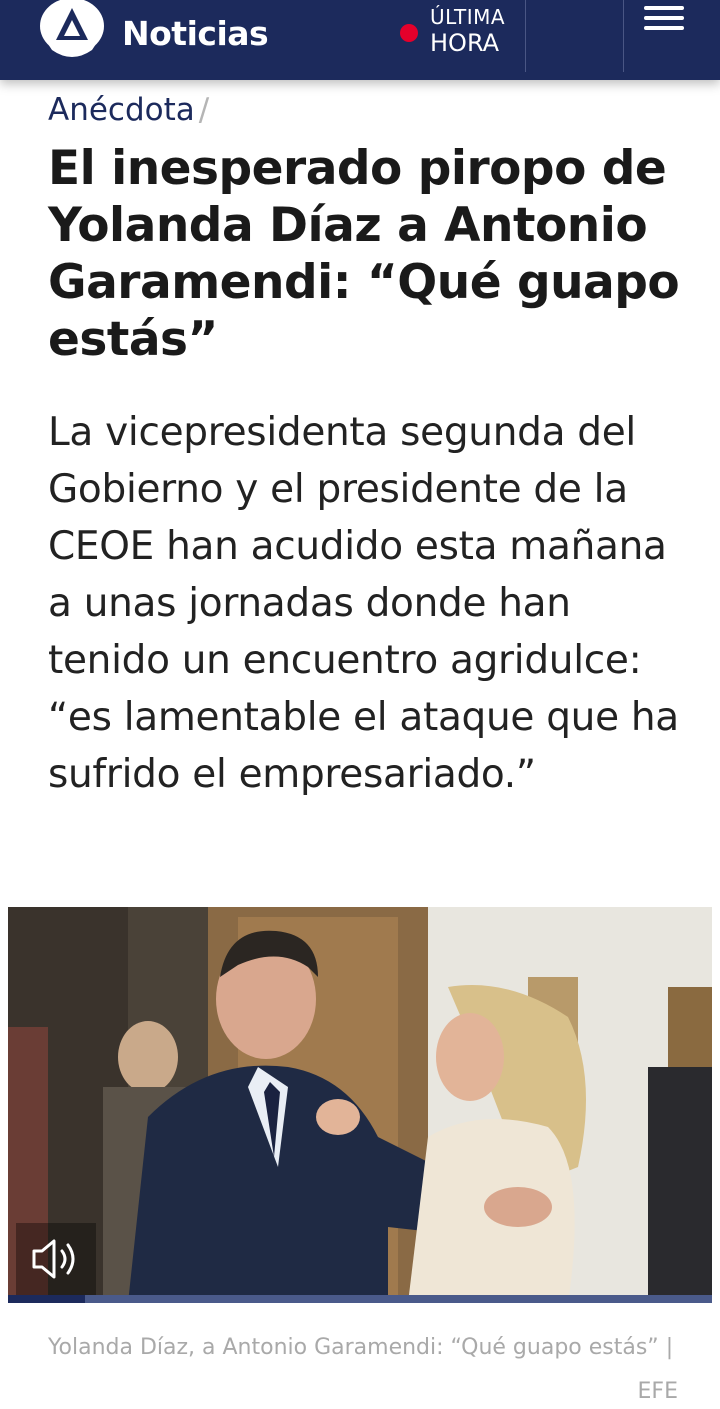  I want to click on video-progress-fill, so click(47, 1299).